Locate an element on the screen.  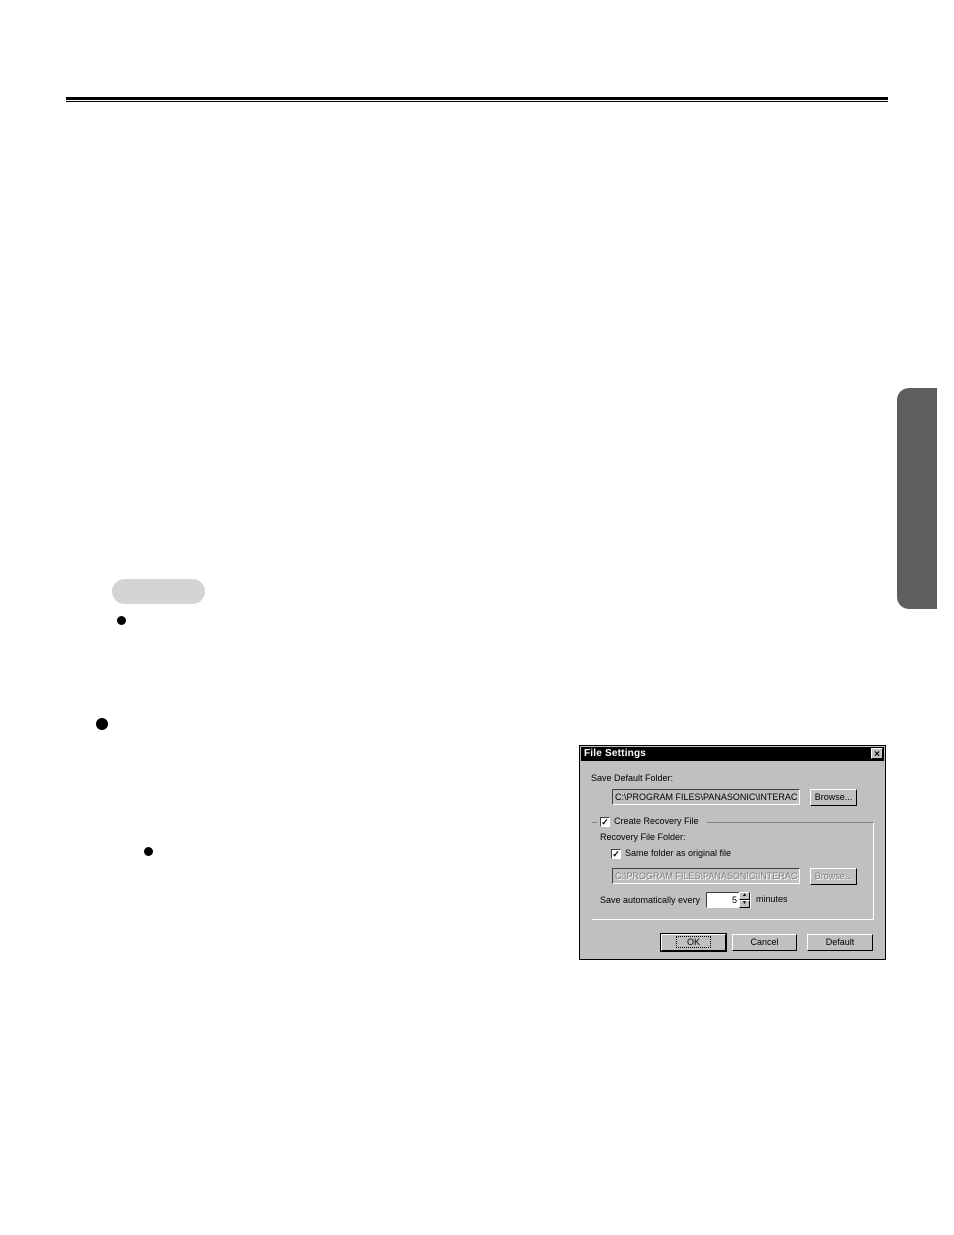
close-button: × is located at coordinates (877, 754).